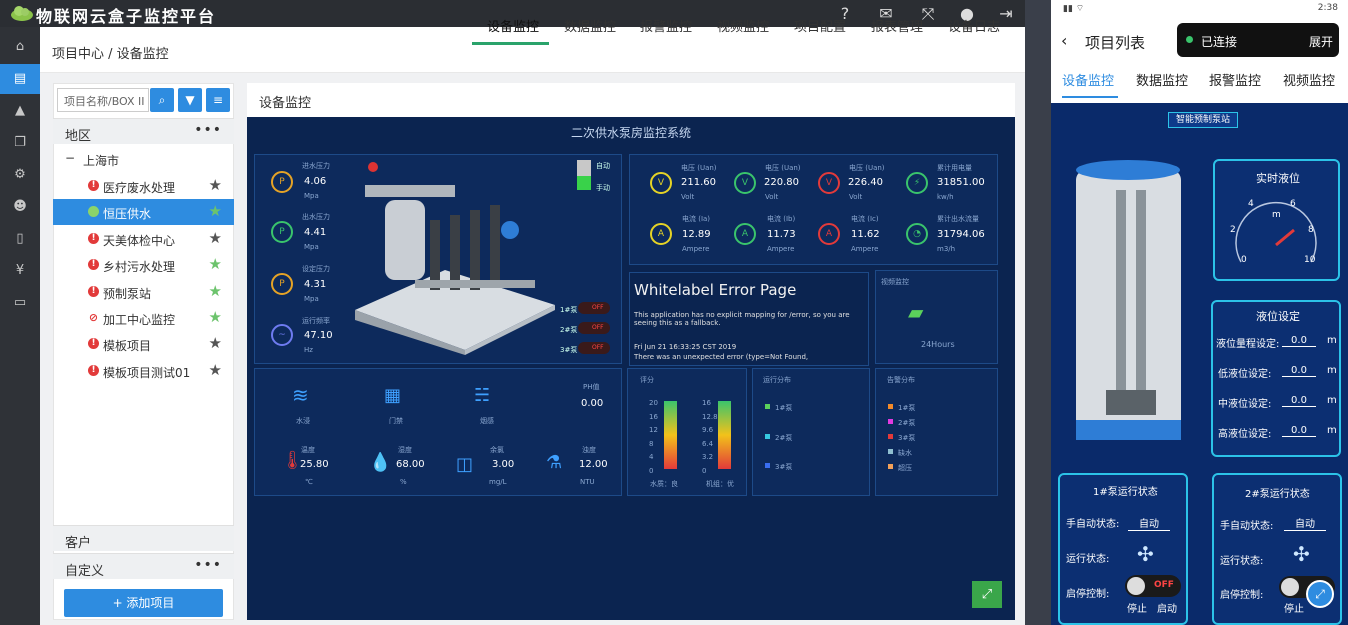 This screenshot has width=1348, height=625. Describe the element at coordinates (303, 421) in the screenshot. I see `sensor-label: 水浸` at that location.